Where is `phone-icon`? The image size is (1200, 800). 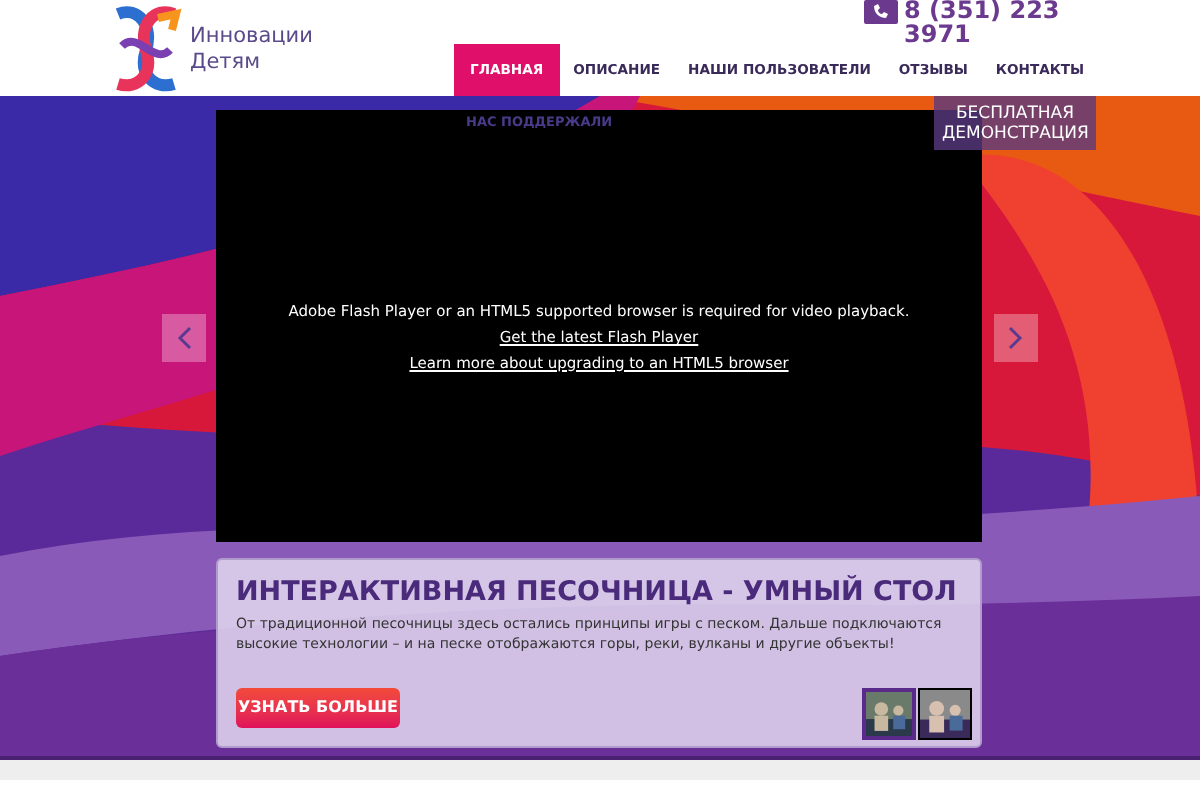
phone-icon is located at coordinates (881, 12).